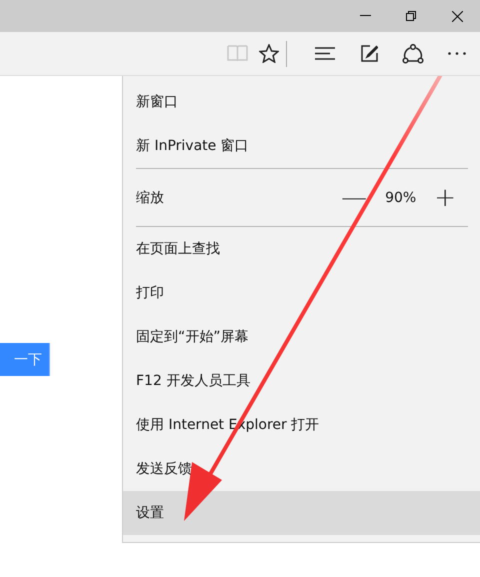 The height and width of the screenshot is (577, 480). Describe the element at coordinates (411, 16) in the screenshot. I see `restore-icon` at that location.